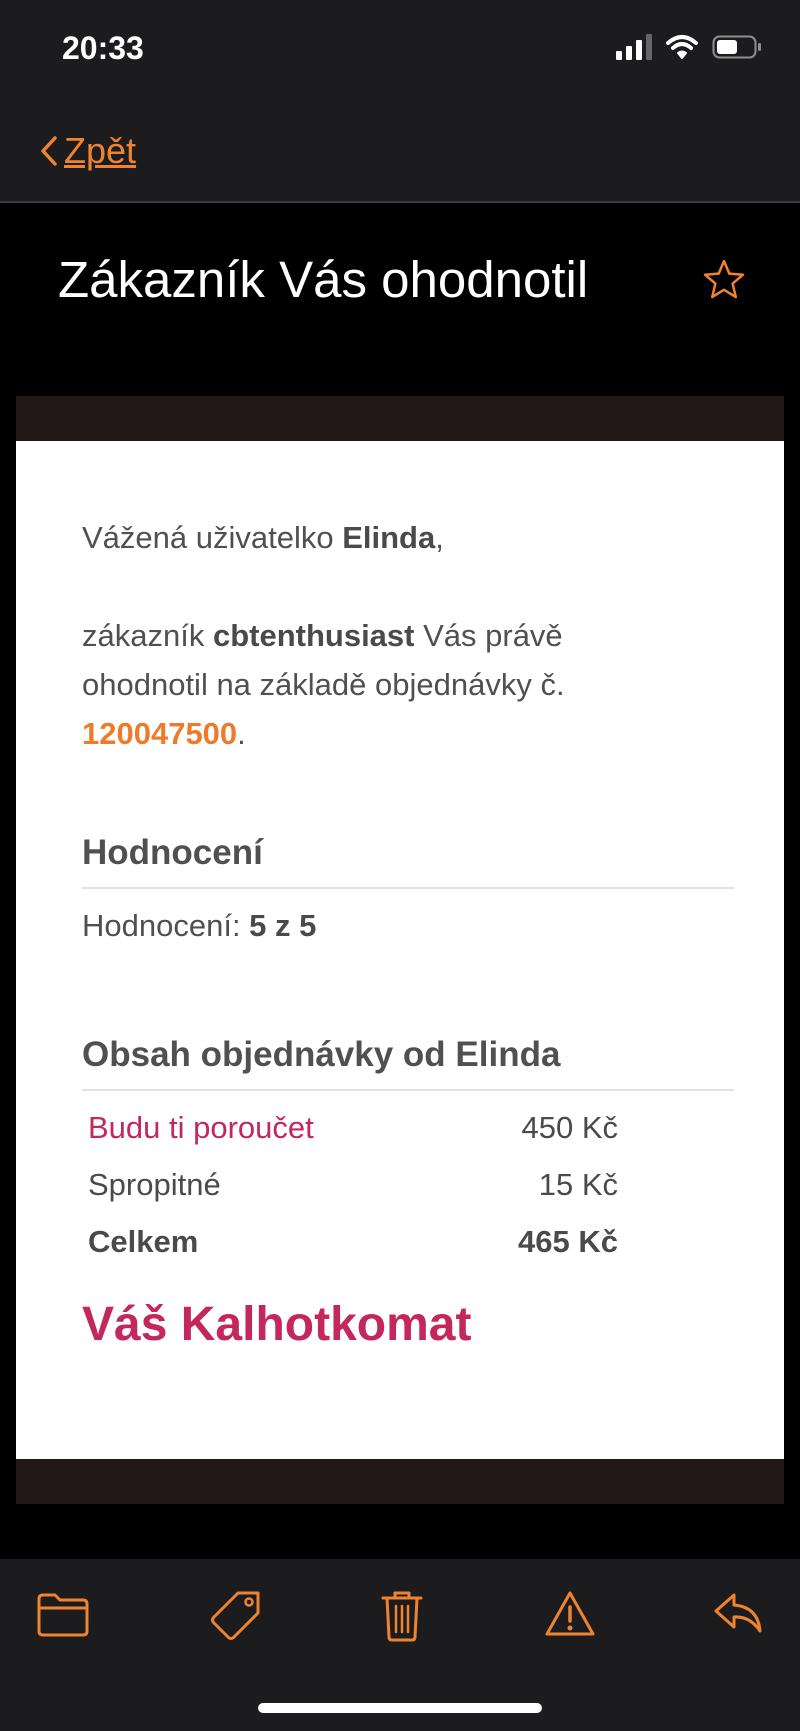 The height and width of the screenshot is (1731, 800). Describe the element at coordinates (172, 852) in the screenshot. I see `rating-heading: Hodnocení` at that location.